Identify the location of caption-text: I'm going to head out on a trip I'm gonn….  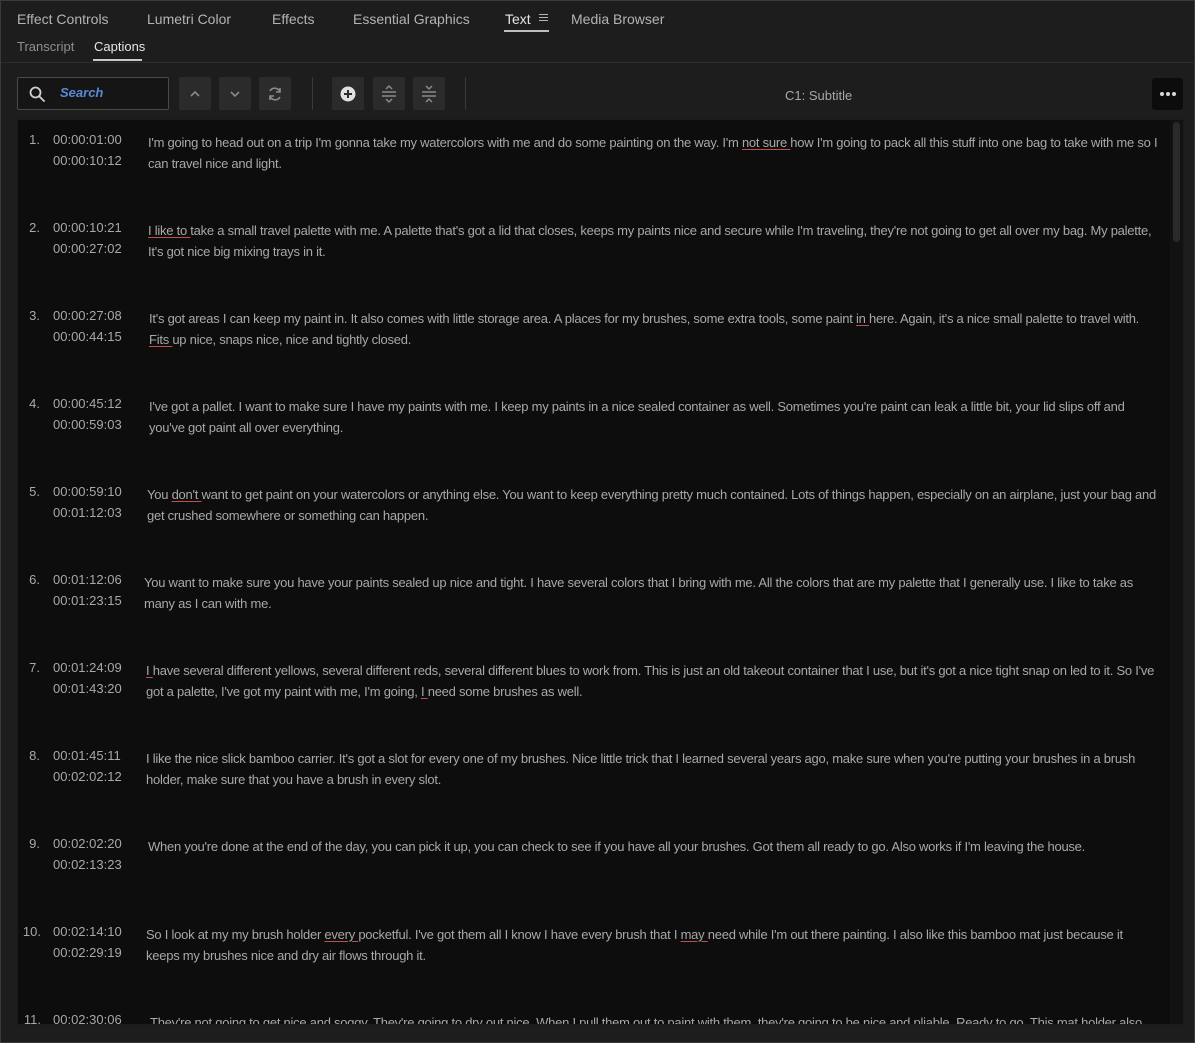
(653, 153).